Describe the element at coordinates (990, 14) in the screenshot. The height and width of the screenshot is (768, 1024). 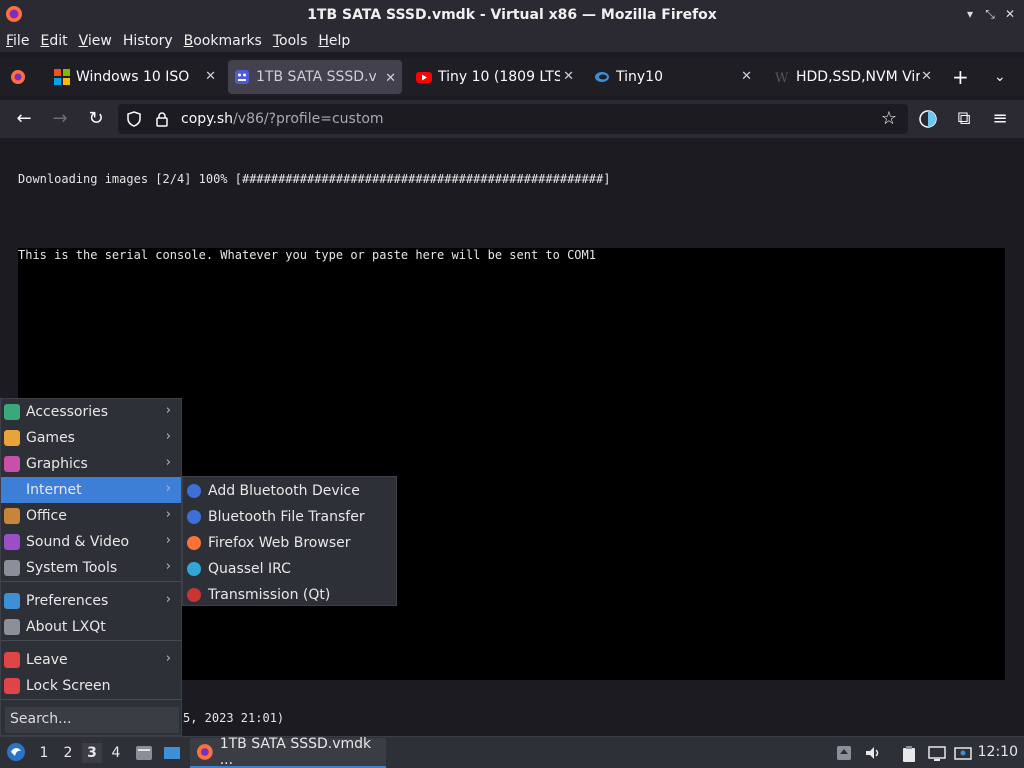
I see `maximize-button: ⤡` at that location.